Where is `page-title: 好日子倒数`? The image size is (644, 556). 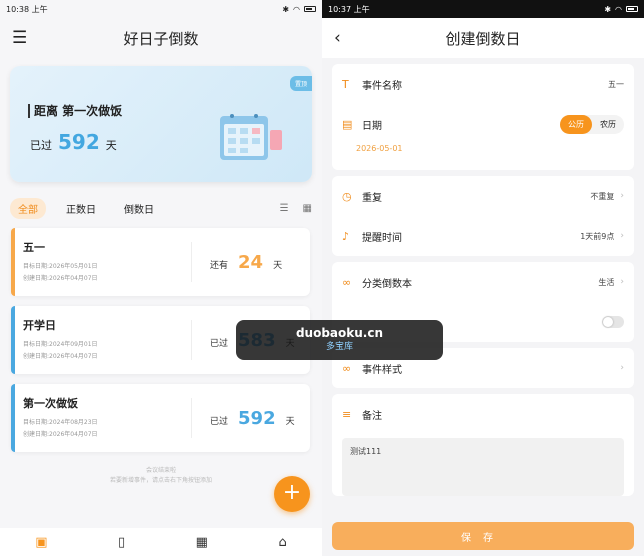 page-title: 好日子倒数 is located at coordinates (161, 38).